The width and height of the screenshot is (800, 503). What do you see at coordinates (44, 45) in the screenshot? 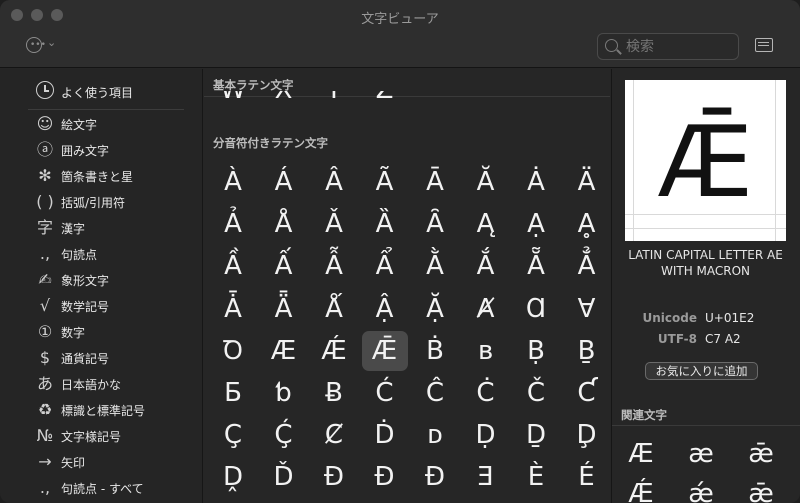
I see `action-menu-button: ••• ⌄` at bounding box center [44, 45].